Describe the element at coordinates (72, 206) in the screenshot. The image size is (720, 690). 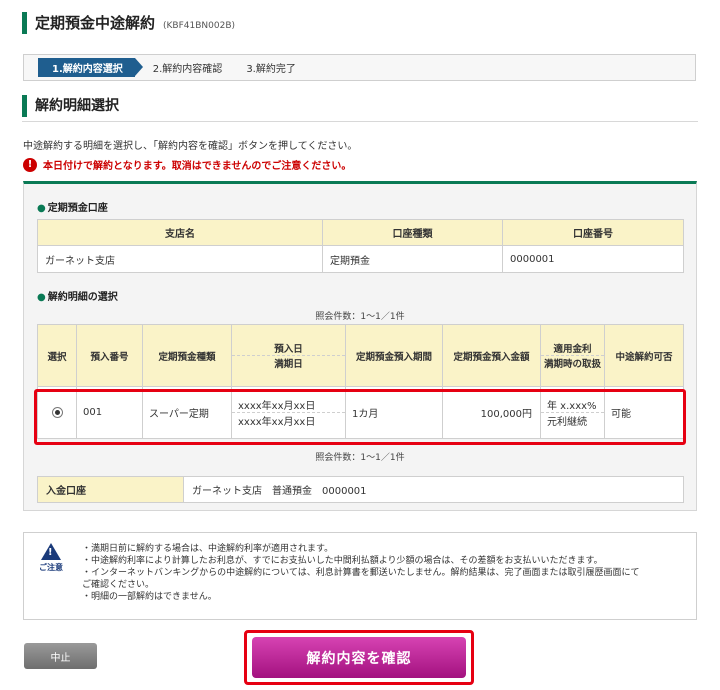
I see `account-heading: 定期預金口座` at that location.